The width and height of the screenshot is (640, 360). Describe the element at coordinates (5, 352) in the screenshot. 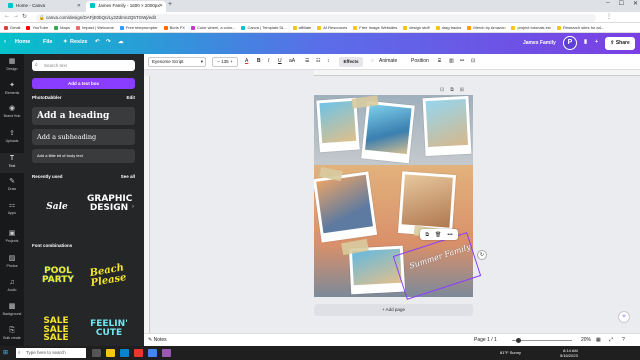

I see `windows-start-icon: ⊞` at that location.